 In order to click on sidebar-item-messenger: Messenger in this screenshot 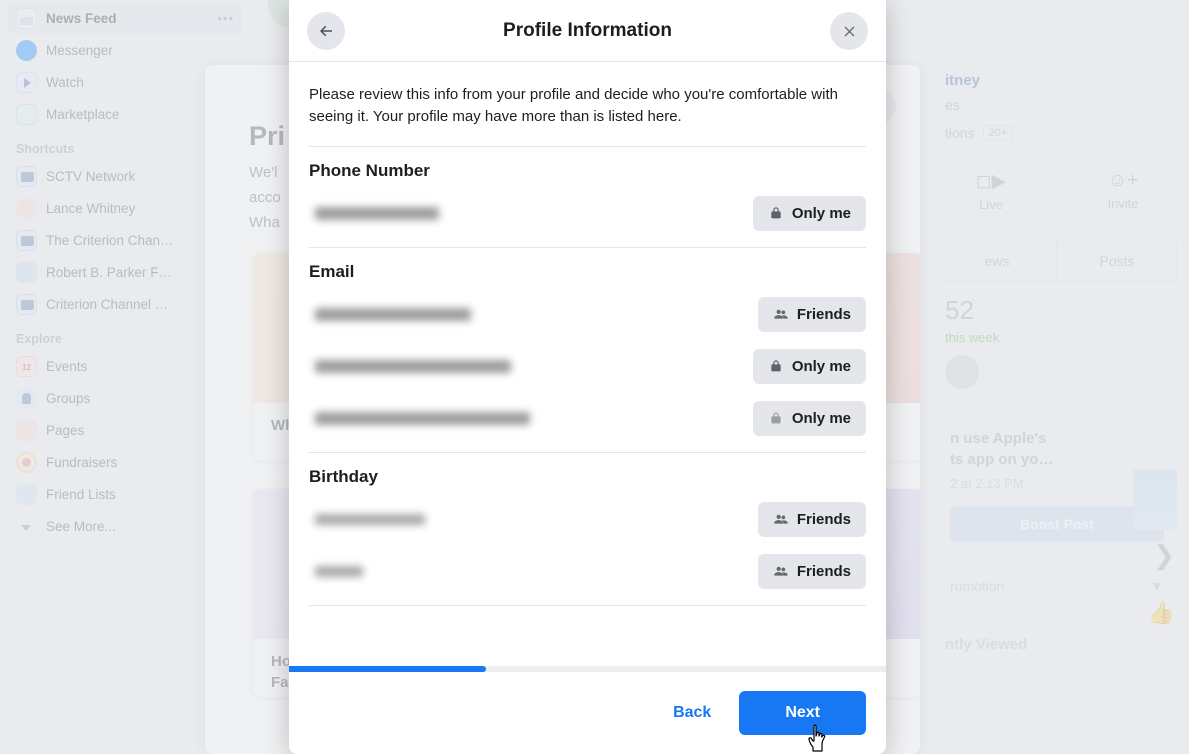, I will do `click(125, 50)`.